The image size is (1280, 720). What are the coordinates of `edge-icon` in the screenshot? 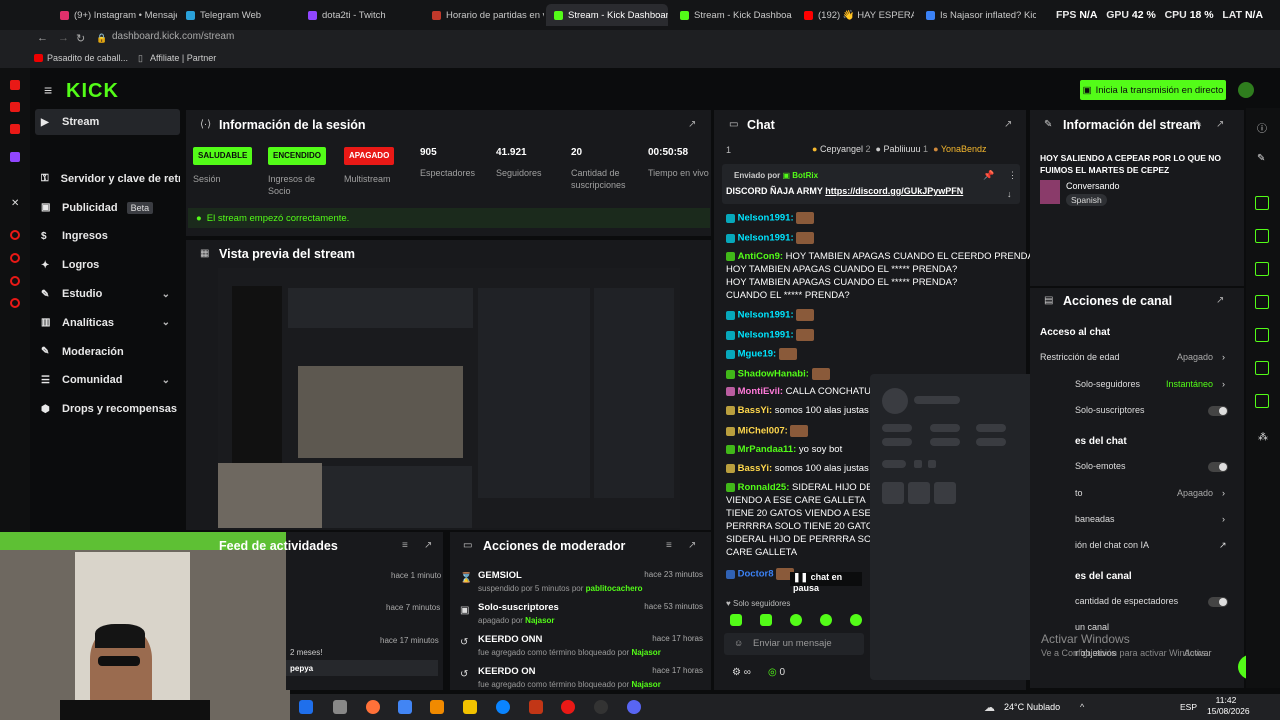 It's located at (503, 707).